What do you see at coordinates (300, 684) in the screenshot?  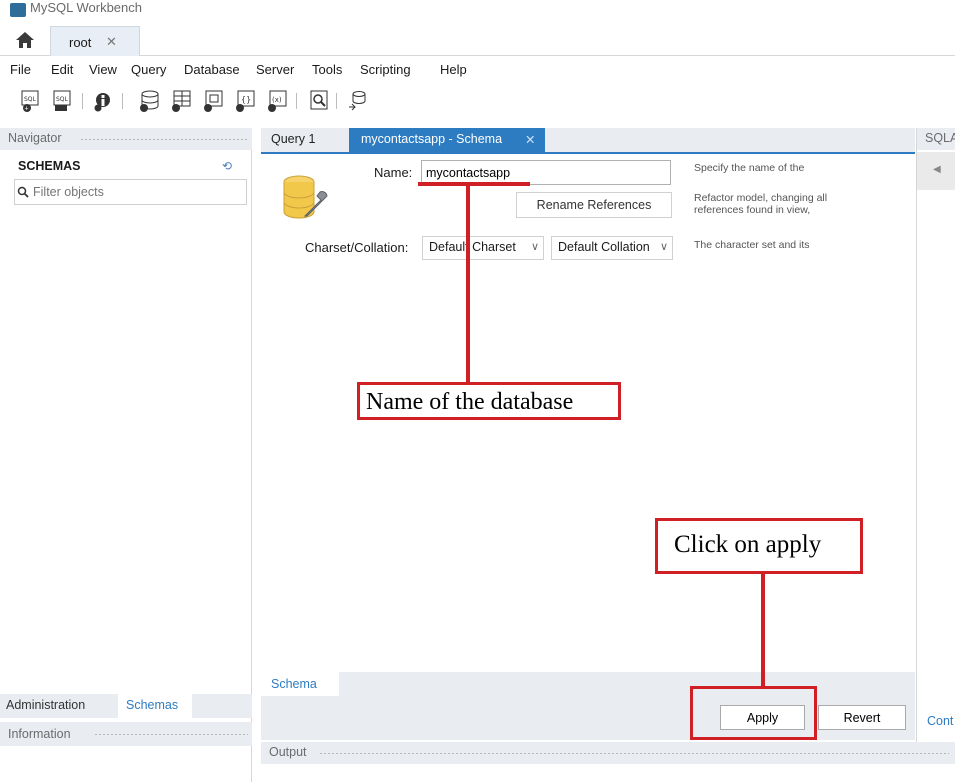 I see `tab-schema: Schema` at bounding box center [300, 684].